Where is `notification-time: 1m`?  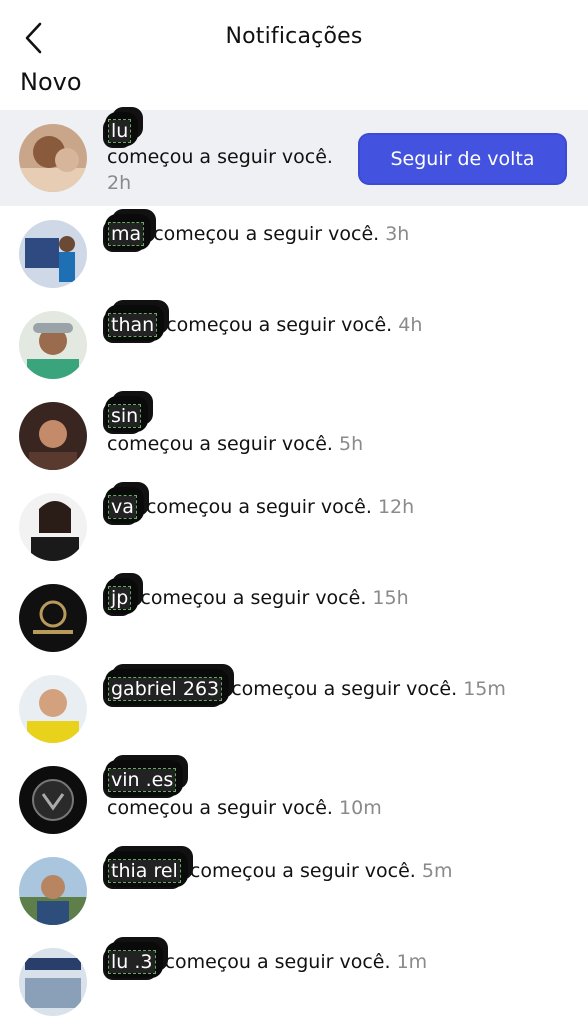 notification-time: 1m is located at coordinates (412, 962).